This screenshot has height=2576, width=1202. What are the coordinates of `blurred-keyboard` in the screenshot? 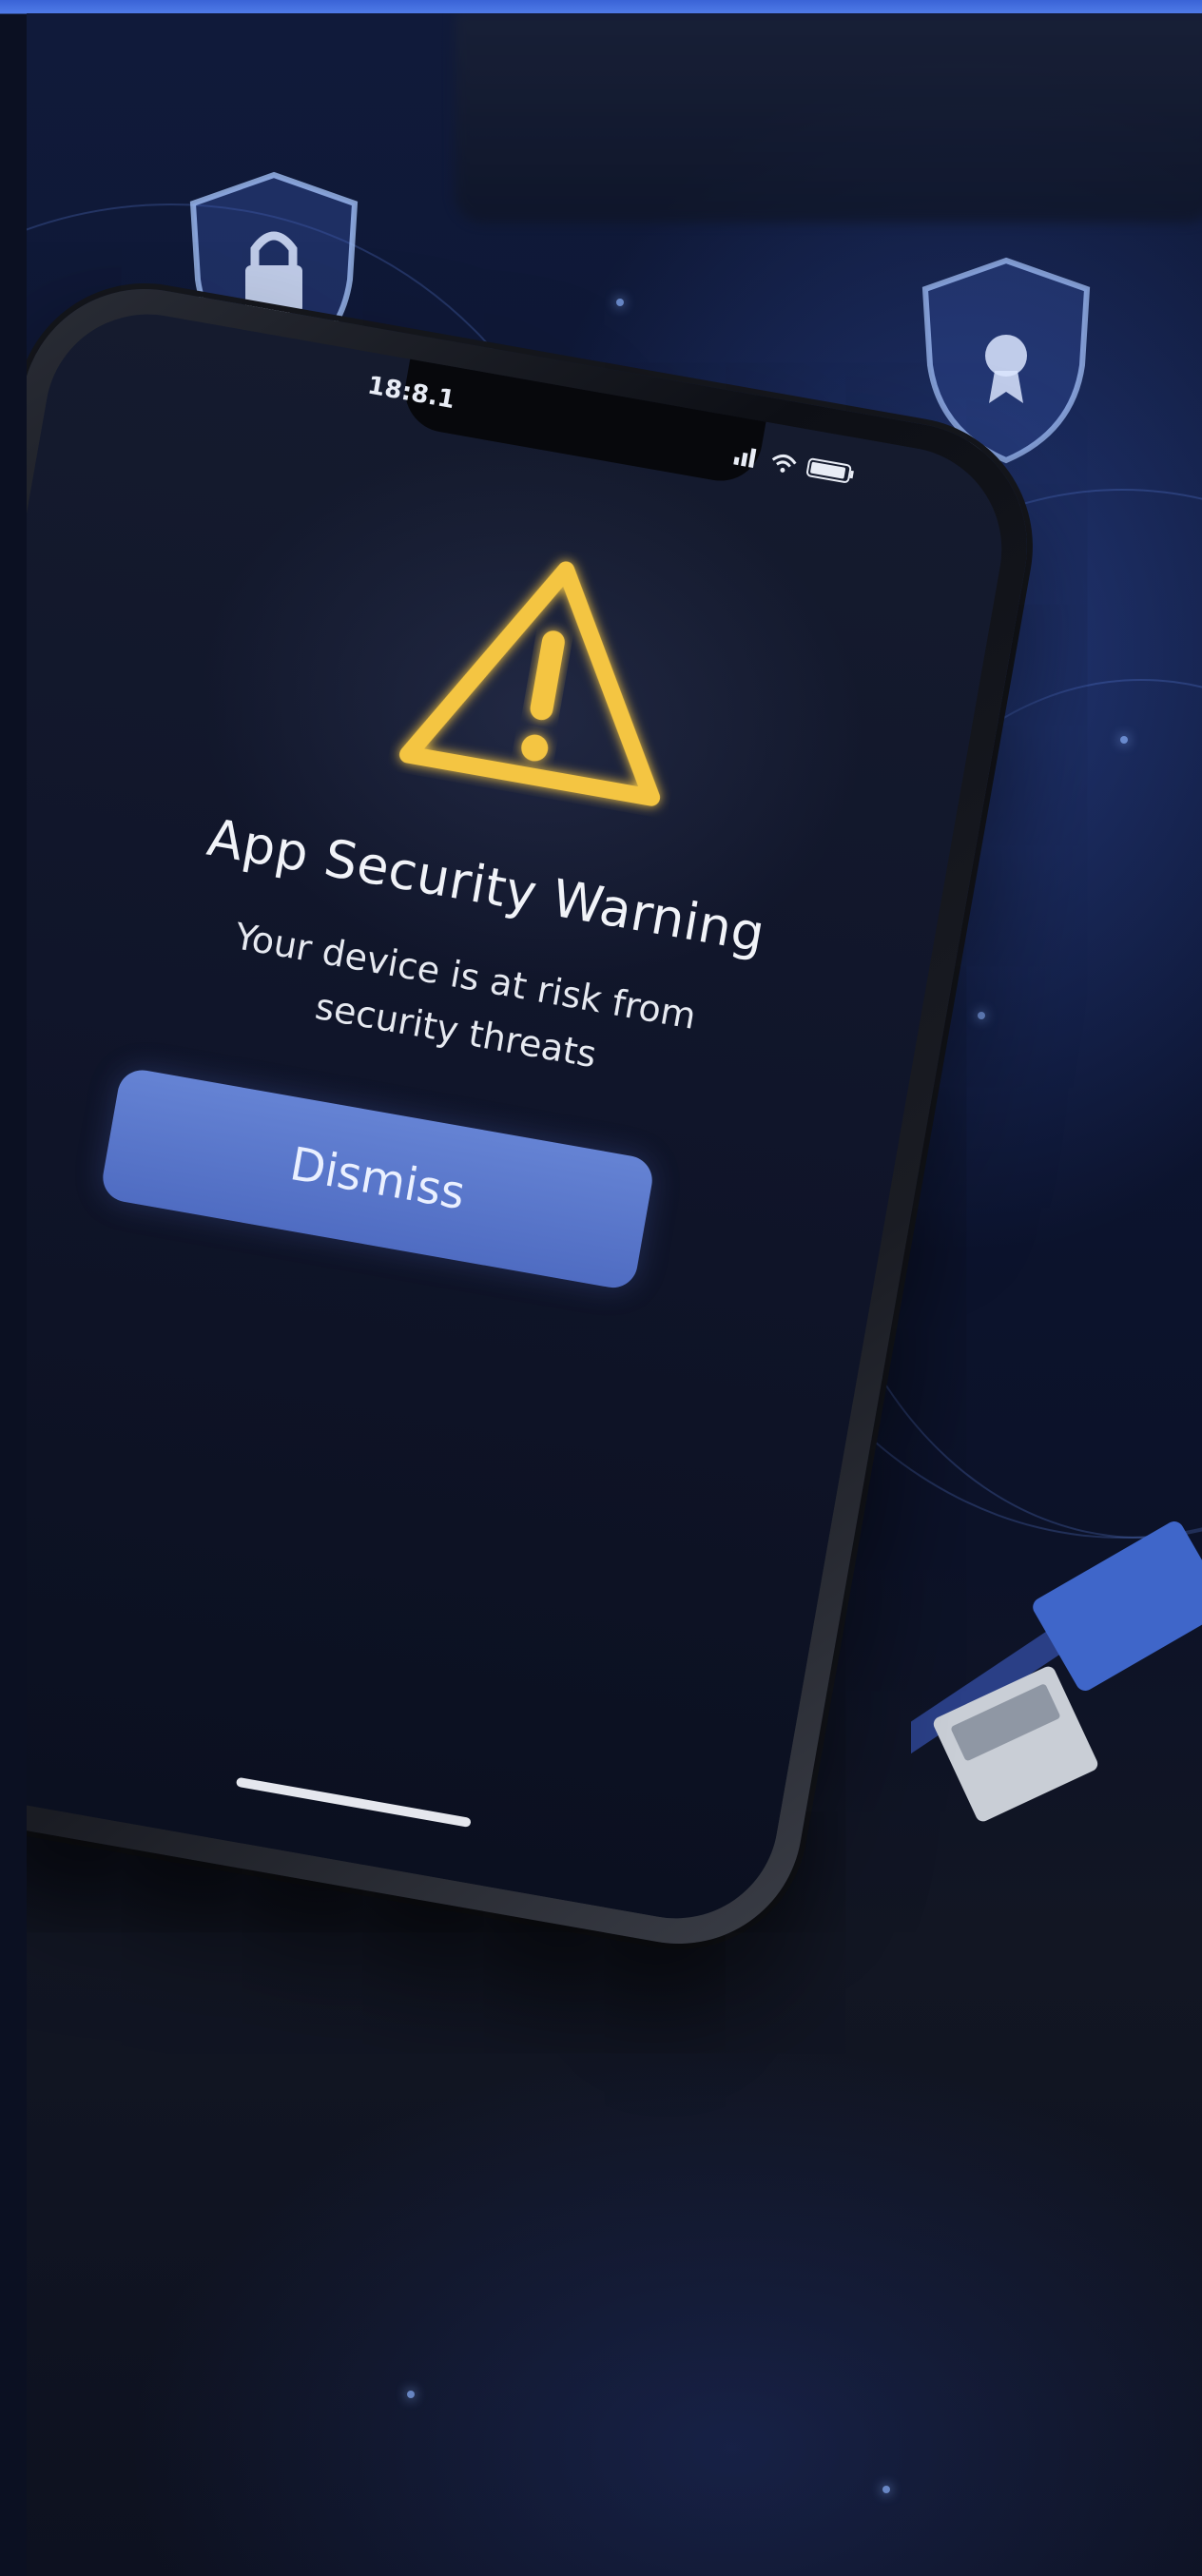 It's located at (828, 118).